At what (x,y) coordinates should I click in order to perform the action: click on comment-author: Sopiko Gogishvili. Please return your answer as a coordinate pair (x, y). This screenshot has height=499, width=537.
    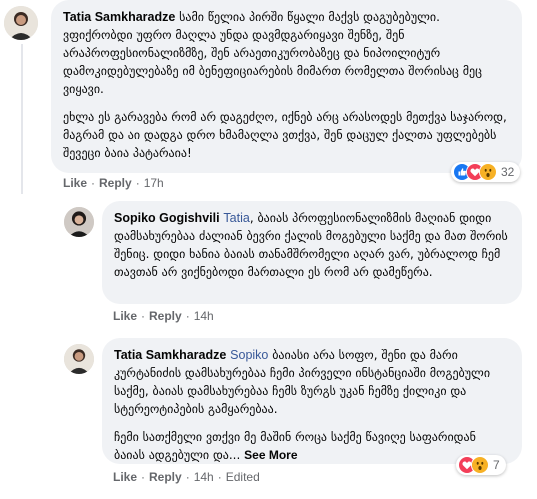
    Looking at the image, I should click on (167, 218).